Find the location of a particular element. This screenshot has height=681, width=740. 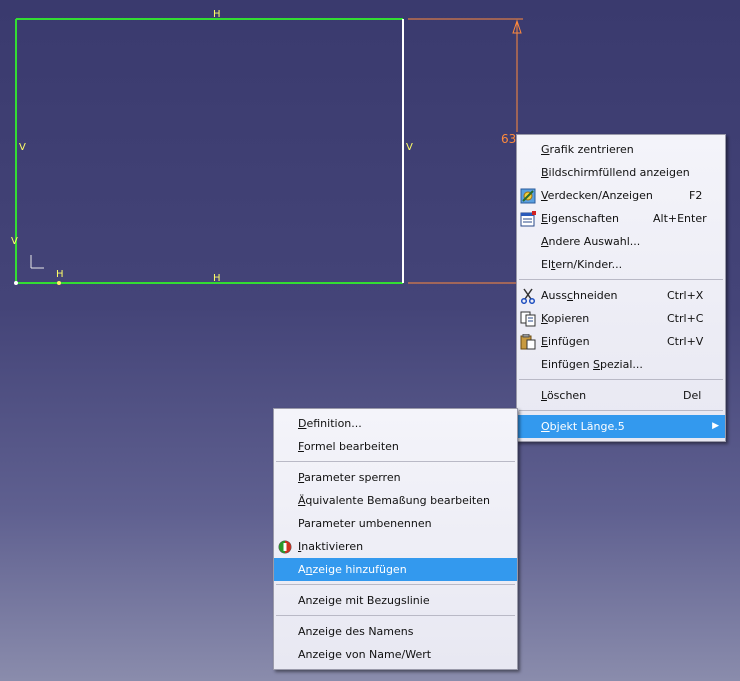

origin-point is located at coordinates (16, 283).